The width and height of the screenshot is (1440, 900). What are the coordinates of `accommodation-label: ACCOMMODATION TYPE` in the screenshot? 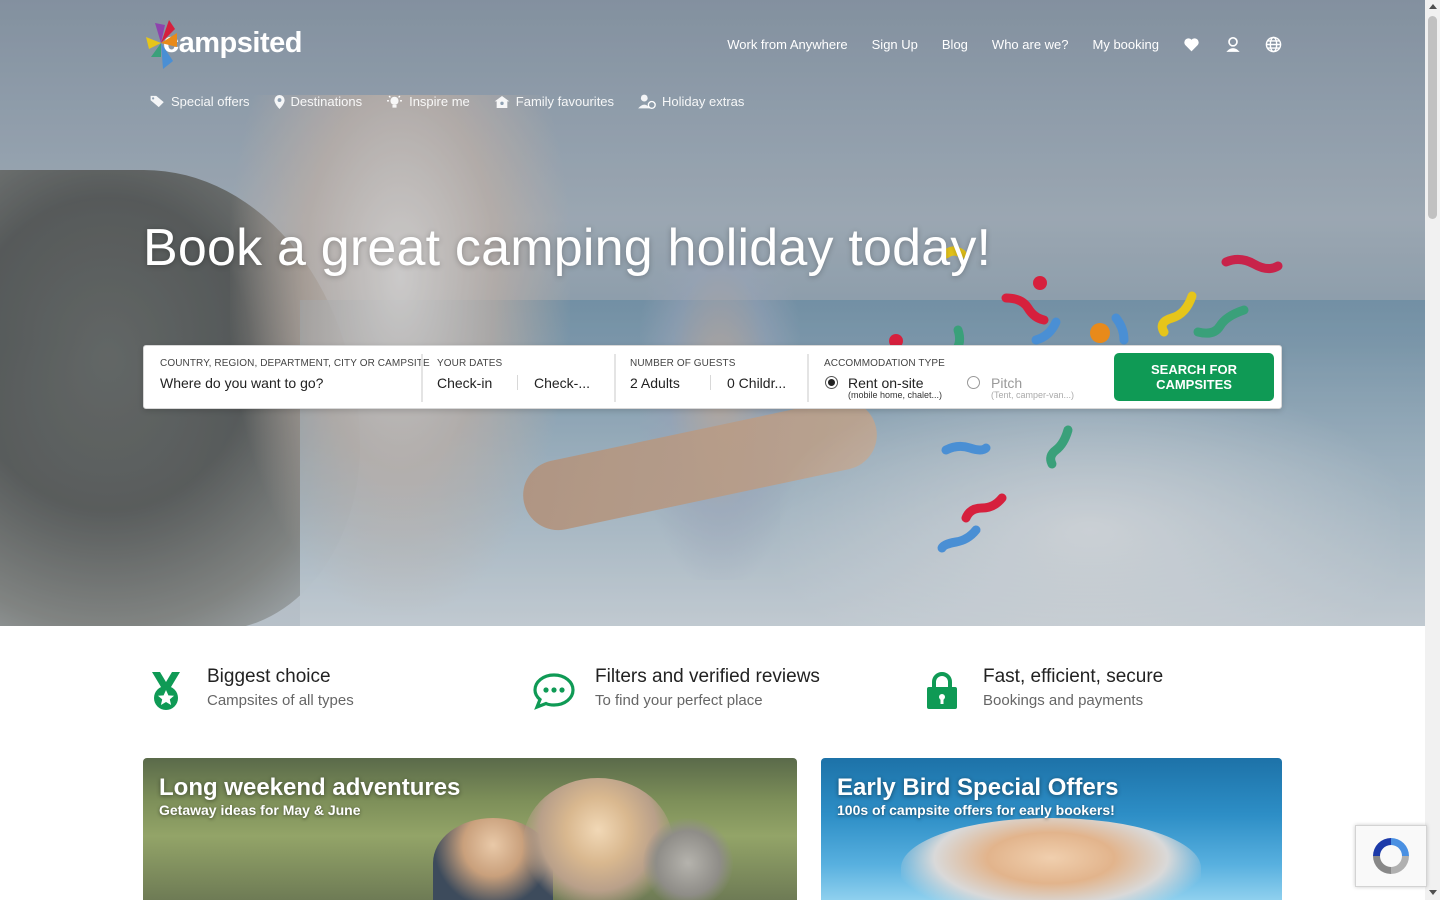 It's located at (884, 363).